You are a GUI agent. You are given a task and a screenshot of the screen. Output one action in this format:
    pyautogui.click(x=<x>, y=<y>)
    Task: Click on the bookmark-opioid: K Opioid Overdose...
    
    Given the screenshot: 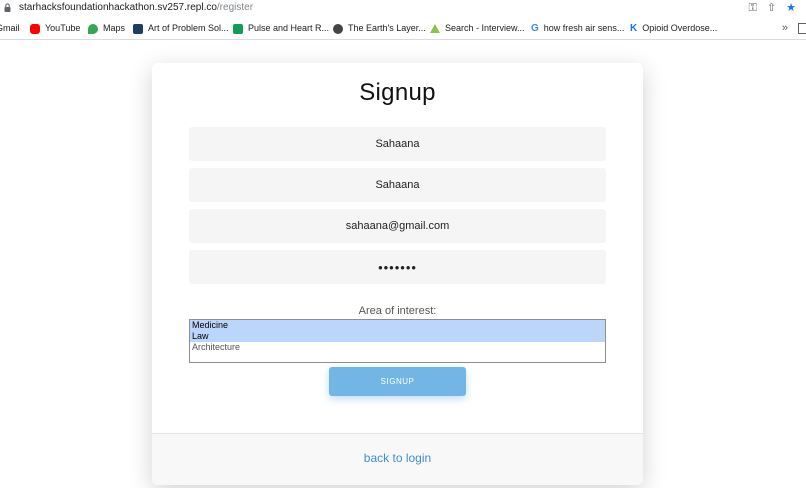 What is the action you would take?
    pyautogui.click(x=673, y=28)
    